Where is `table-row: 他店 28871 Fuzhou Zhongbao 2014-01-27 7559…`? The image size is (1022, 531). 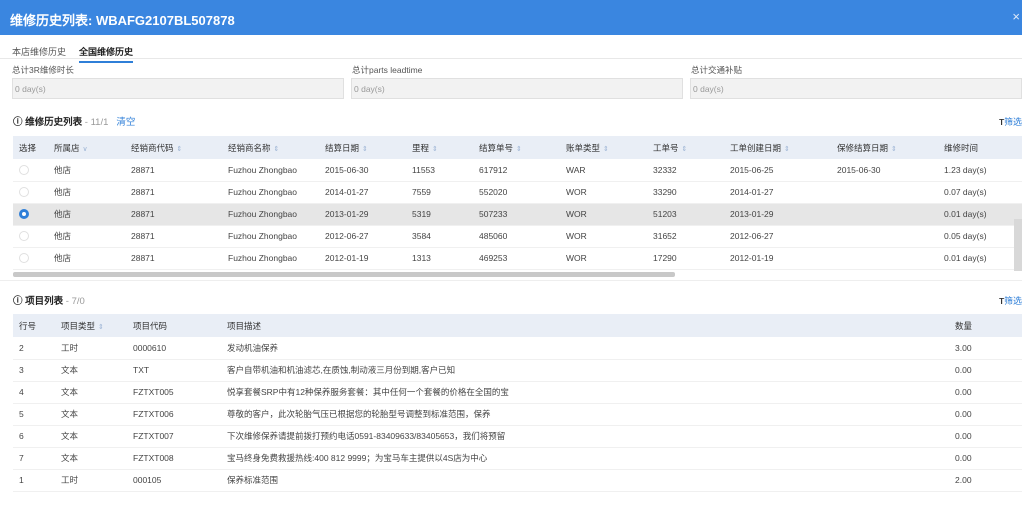
table-row: 他店 28871 Fuzhou Zhongbao 2014-01-27 7559… is located at coordinates (517, 192).